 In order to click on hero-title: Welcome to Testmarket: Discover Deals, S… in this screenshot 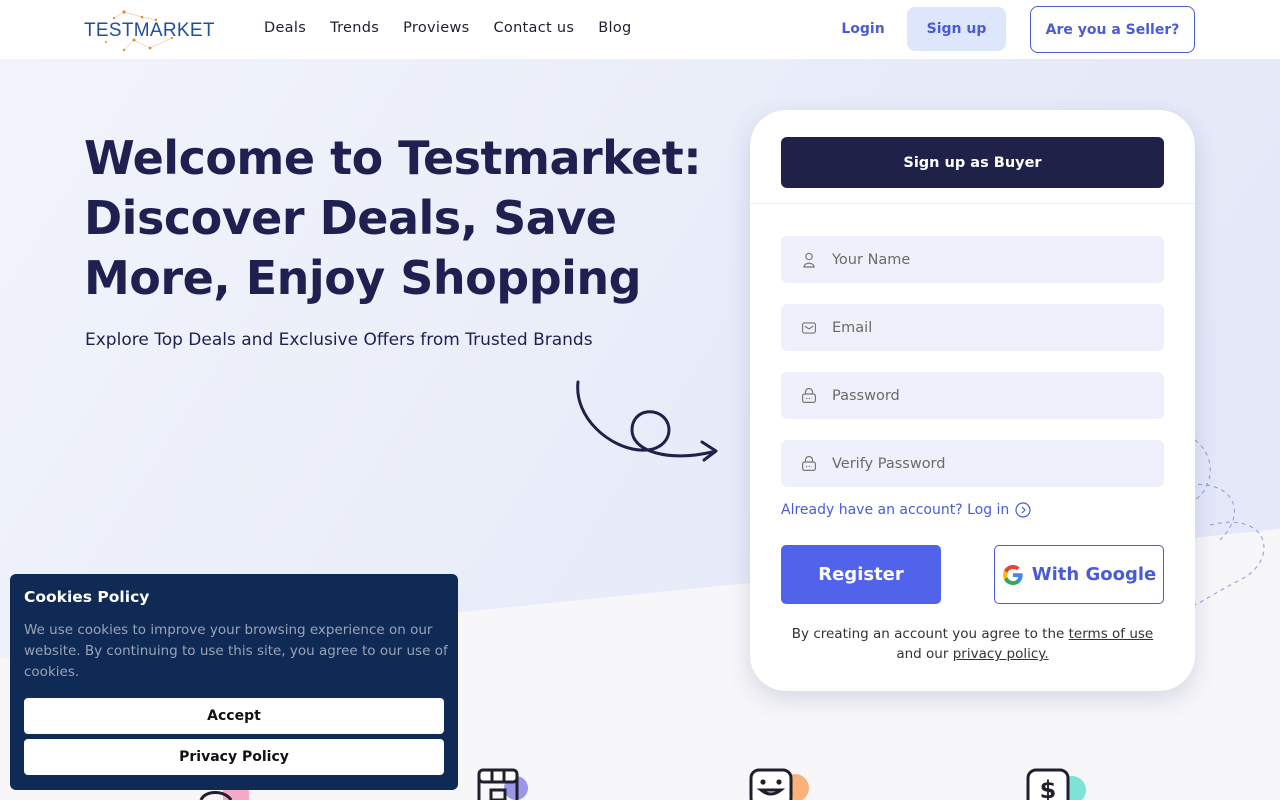, I will do `click(393, 218)`.